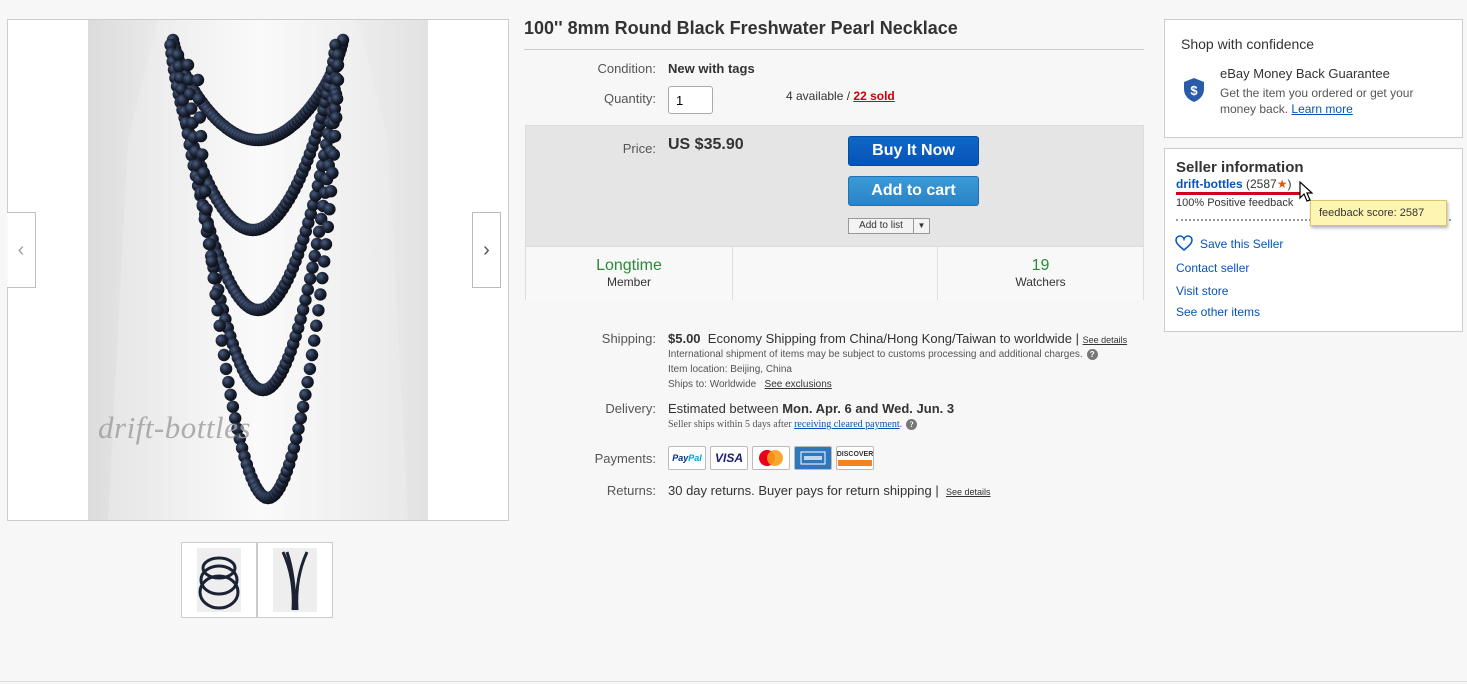 Image resolution: width=1467 pixels, height=684 pixels. I want to click on shipping-see-details-link: See details, so click(1105, 340).